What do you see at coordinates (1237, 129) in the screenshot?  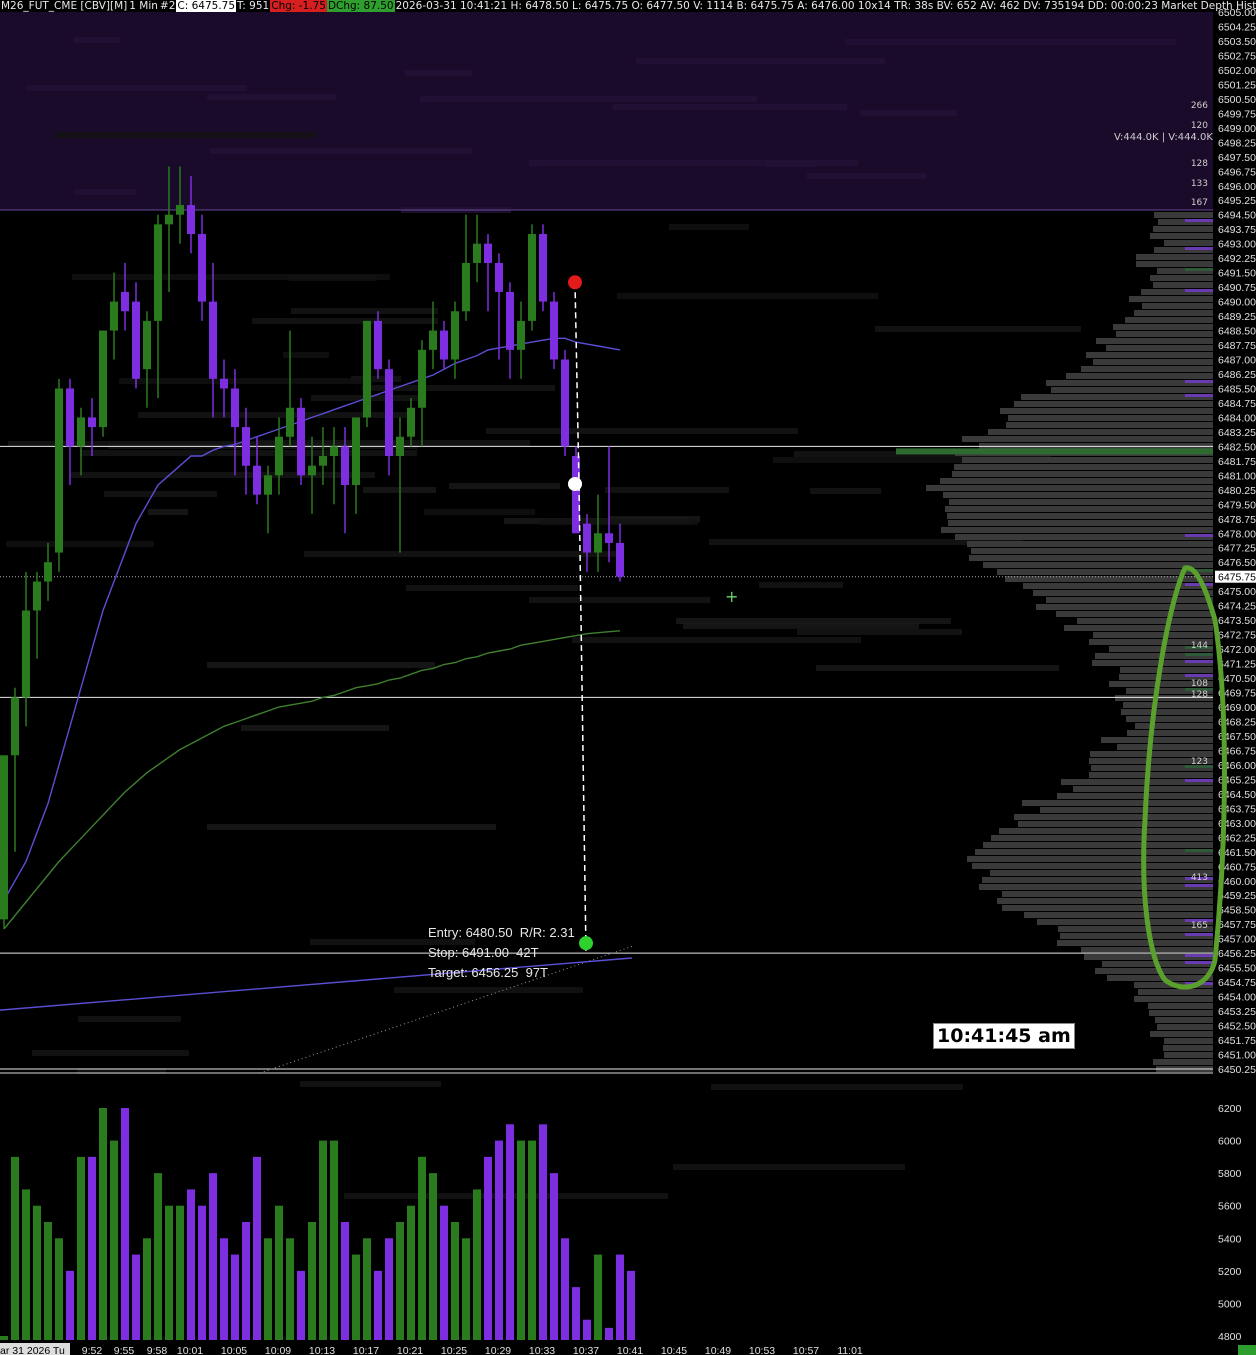 I see `price-tick-label: 6499.00` at bounding box center [1237, 129].